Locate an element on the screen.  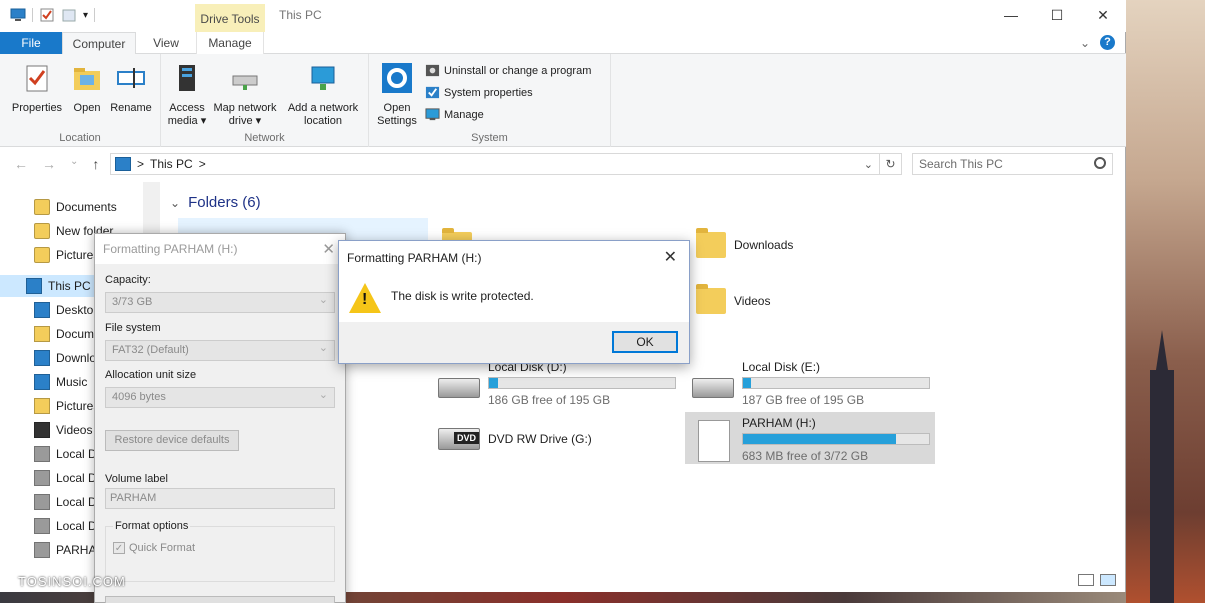
watermark-text: TOSINSOI.COM is located at coordinates (72, 581).